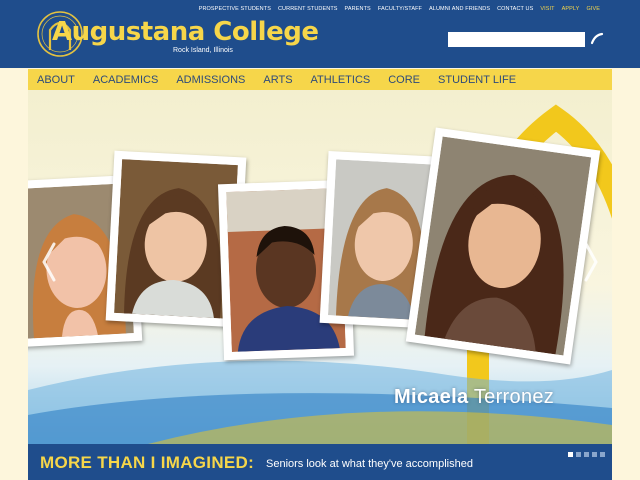  I want to click on link-alumni-friends: ALUMNI AND FRIENDS, so click(459, 9).